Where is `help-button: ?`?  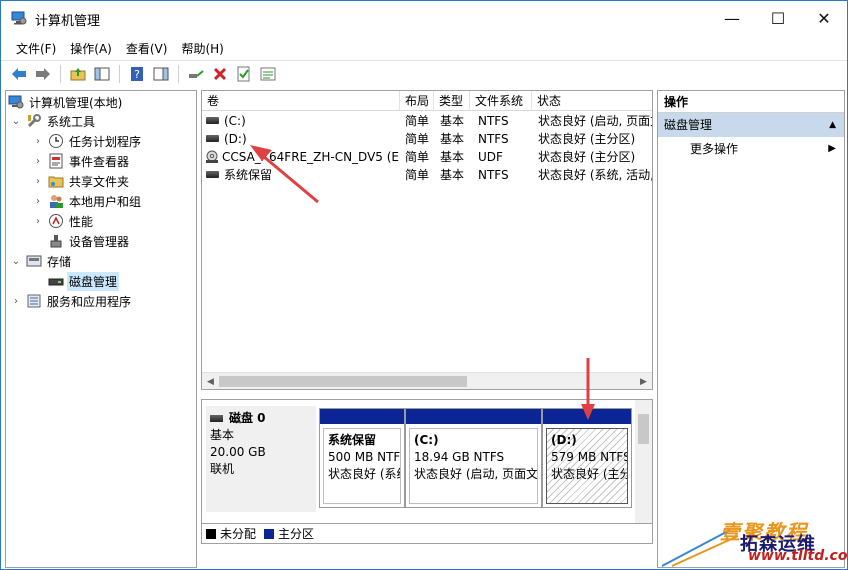 help-button: ? is located at coordinates (137, 74).